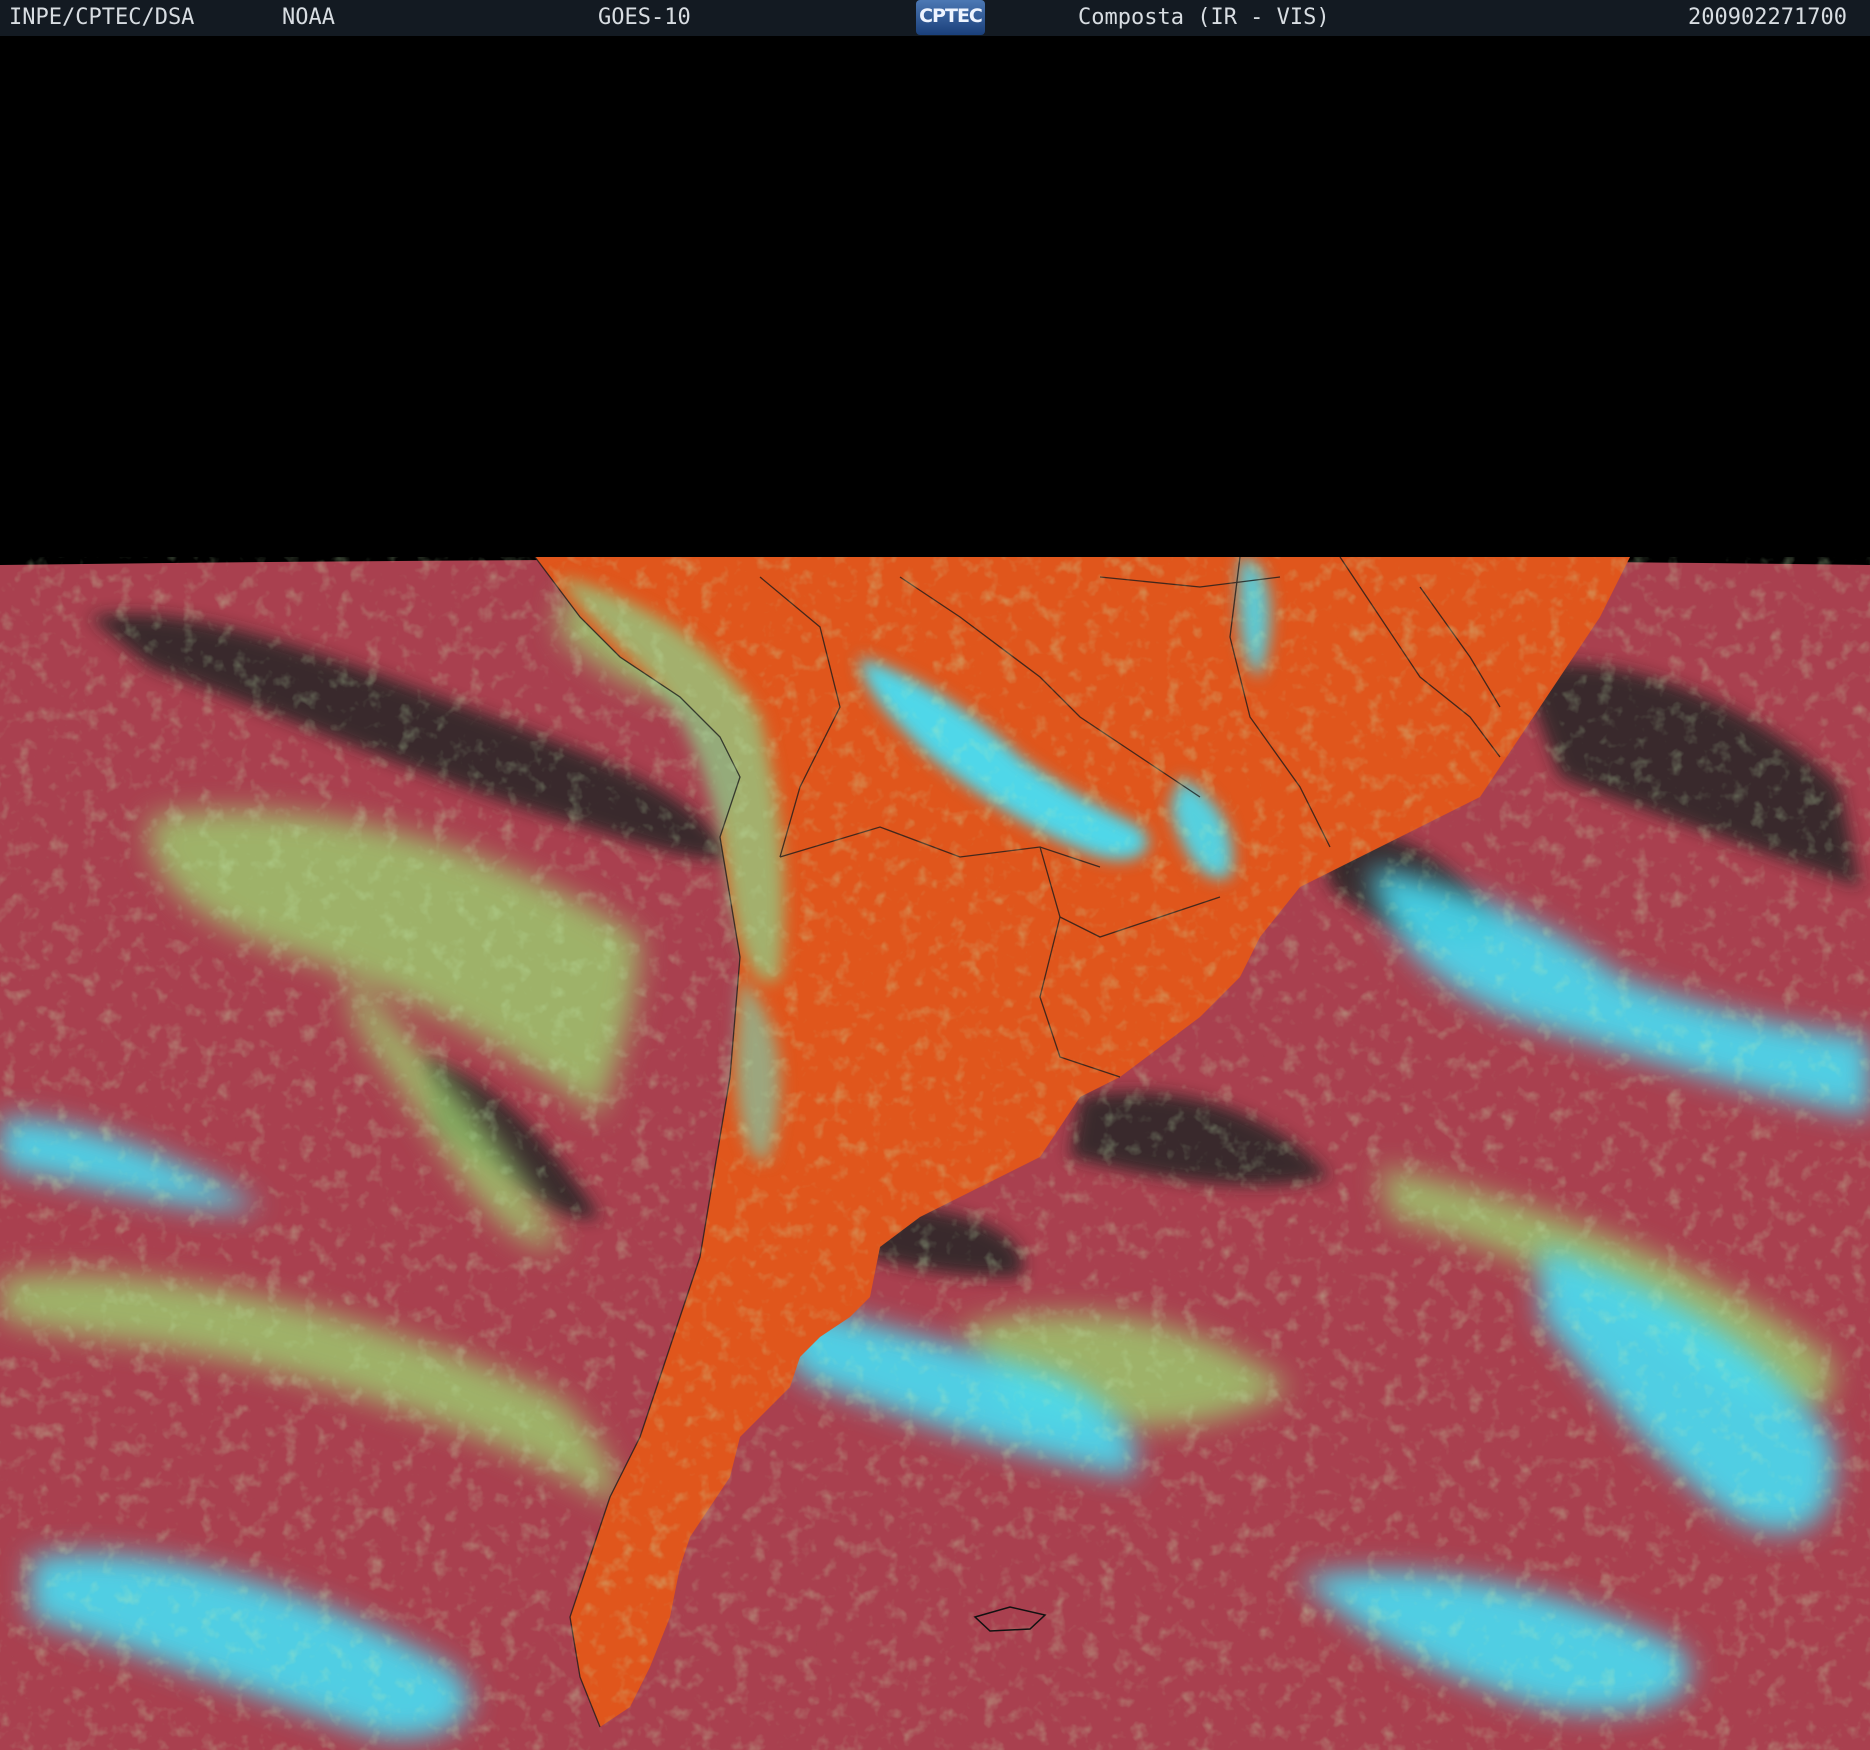 This screenshot has width=1870, height=1750. What do you see at coordinates (1204, 17) in the screenshot?
I see `product-label: Composta (IR - VIS)` at bounding box center [1204, 17].